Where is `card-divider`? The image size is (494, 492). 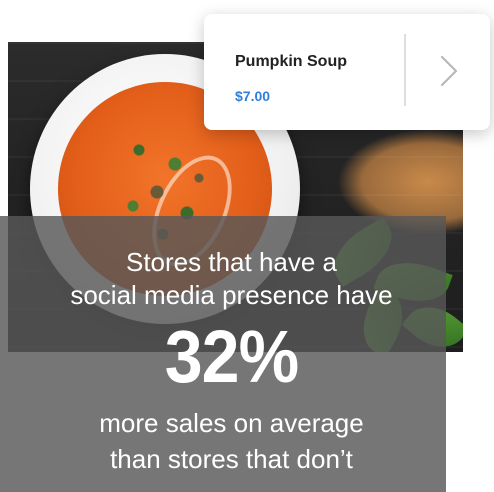
card-divider is located at coordinates (405, 70).